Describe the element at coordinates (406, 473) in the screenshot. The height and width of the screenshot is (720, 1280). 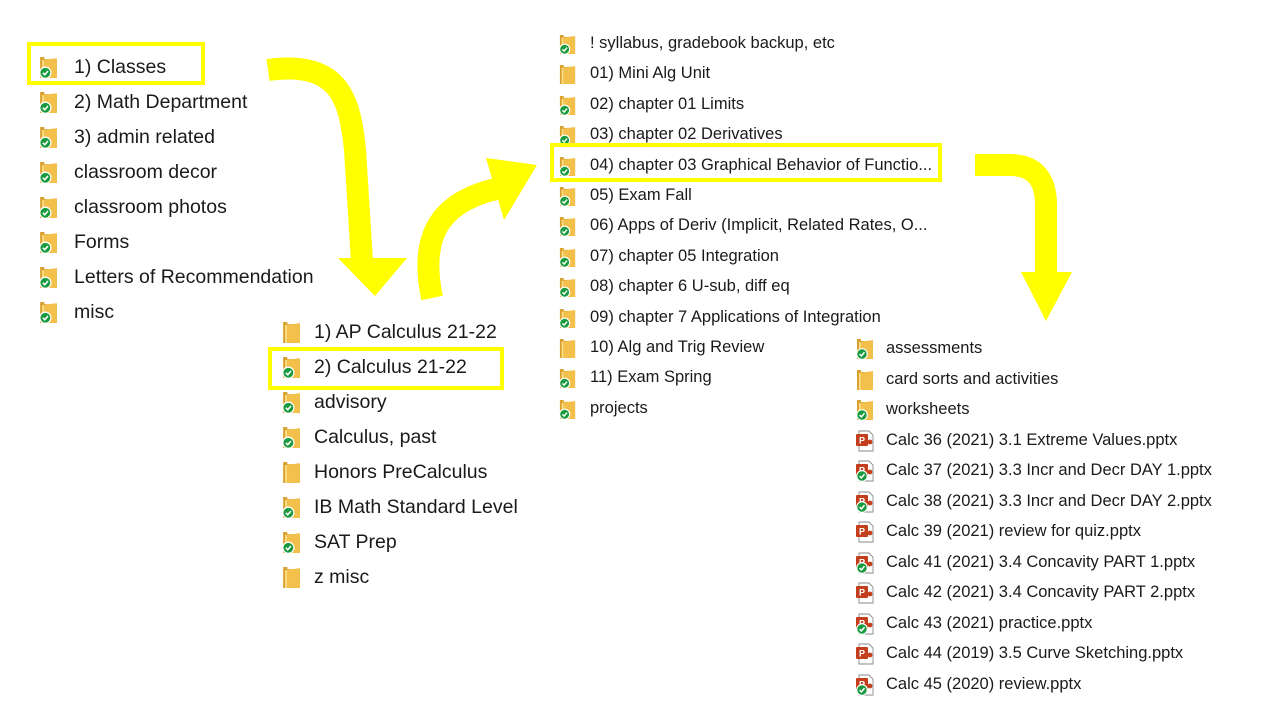
I see `folder-item-honors-precalculus: Honors PreCalculus` at that location.